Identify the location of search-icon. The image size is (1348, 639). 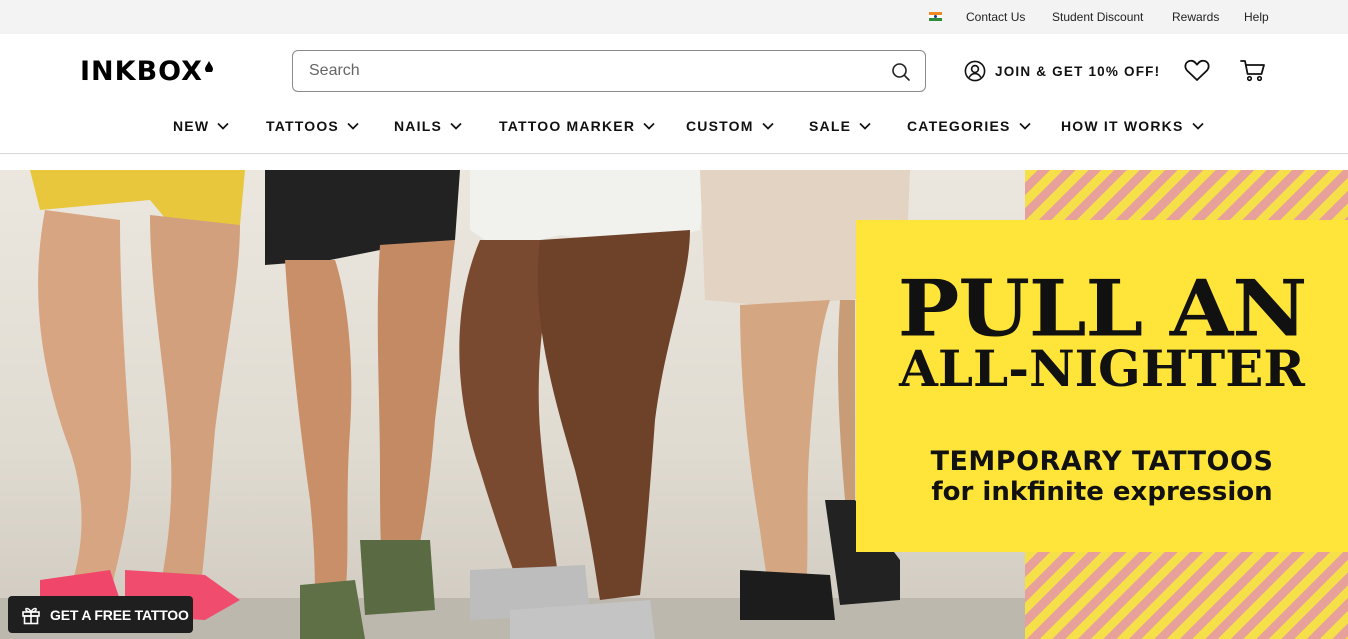
(901, 72).